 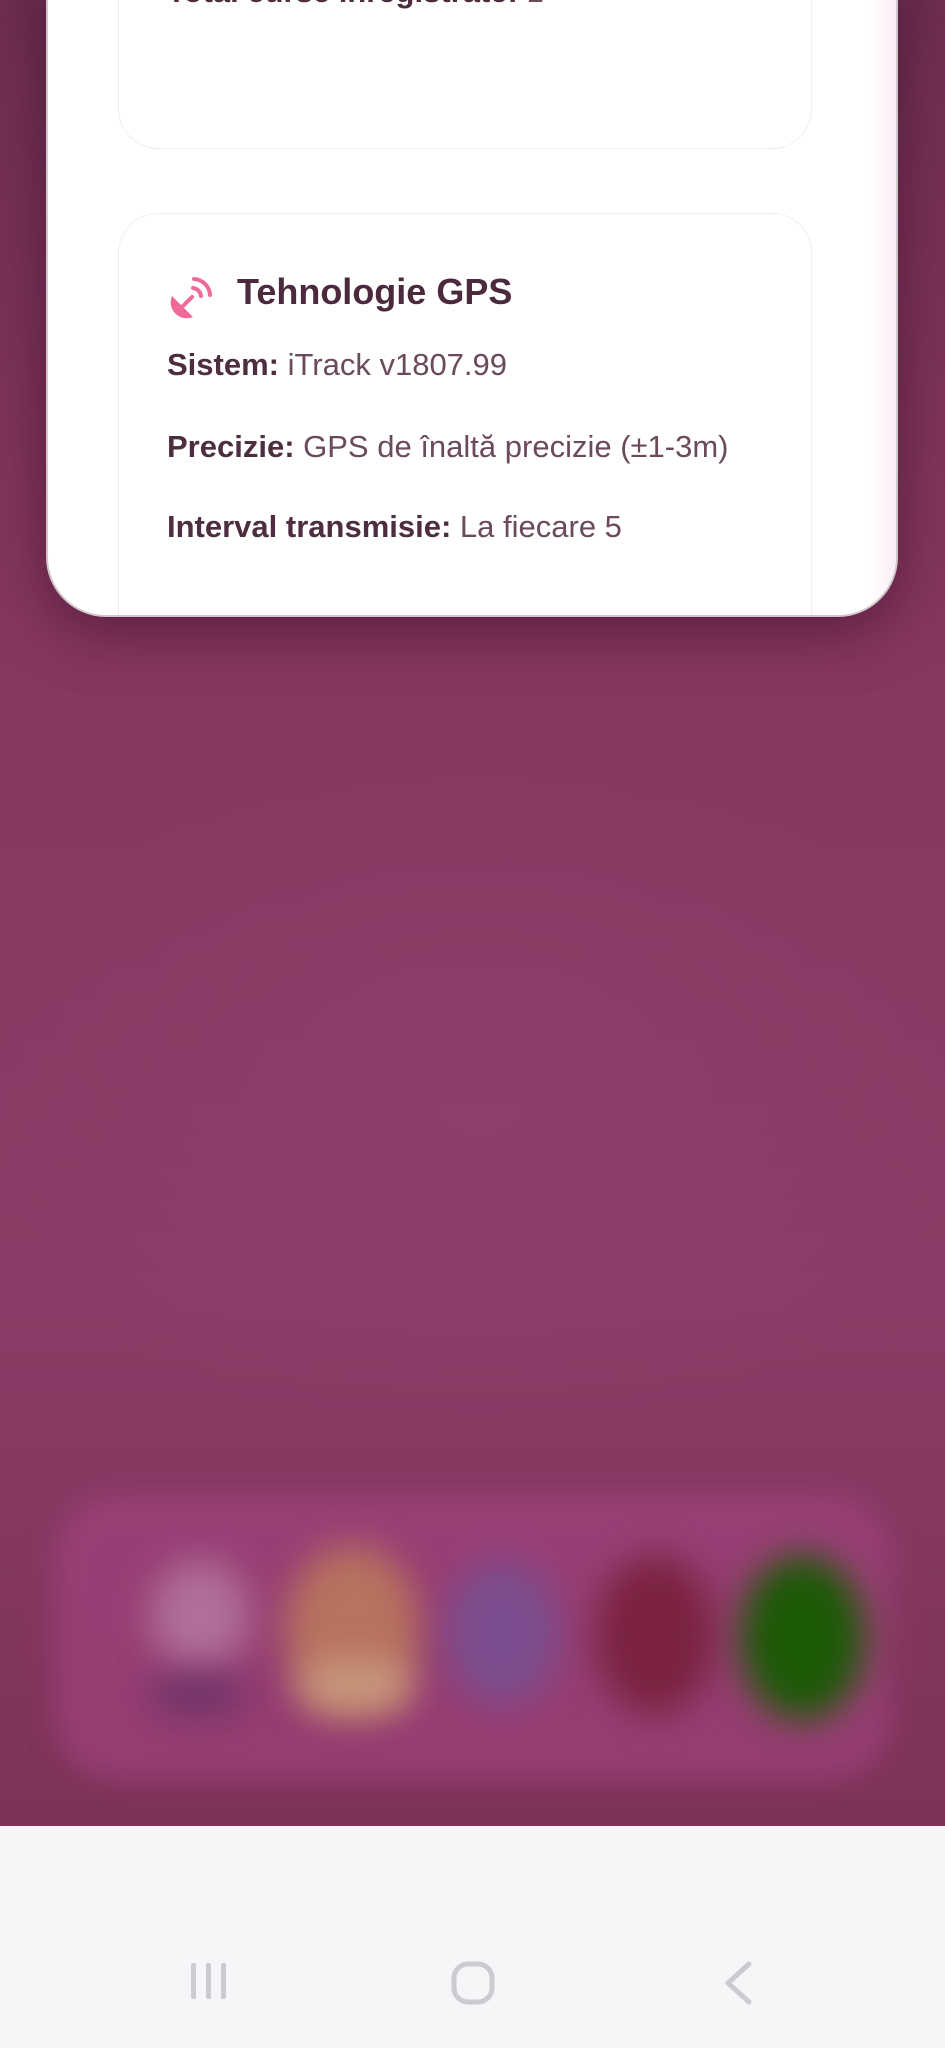 I want to click on interval-line: Interval transmisie: La fiecare 5, so click(x=469, y=527).